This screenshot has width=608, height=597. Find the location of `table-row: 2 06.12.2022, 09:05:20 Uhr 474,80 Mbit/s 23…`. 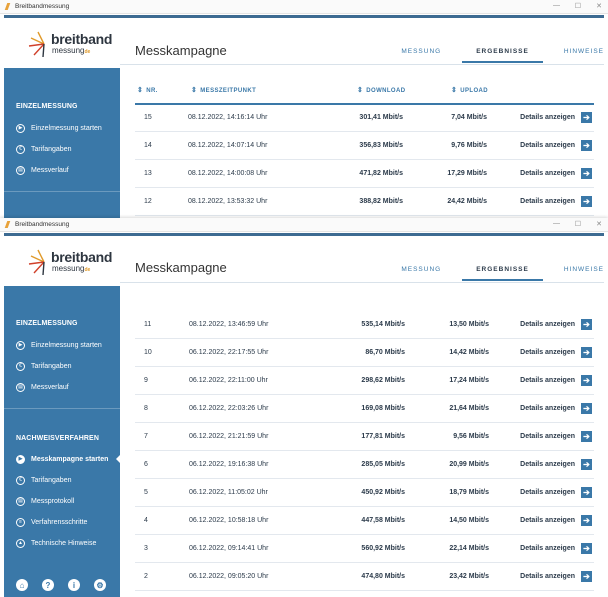

table-row: 2 06.12.2022, 09:05:20 Uhr 474,80 Mbit/s 23… is located at coordinates (364, 577).